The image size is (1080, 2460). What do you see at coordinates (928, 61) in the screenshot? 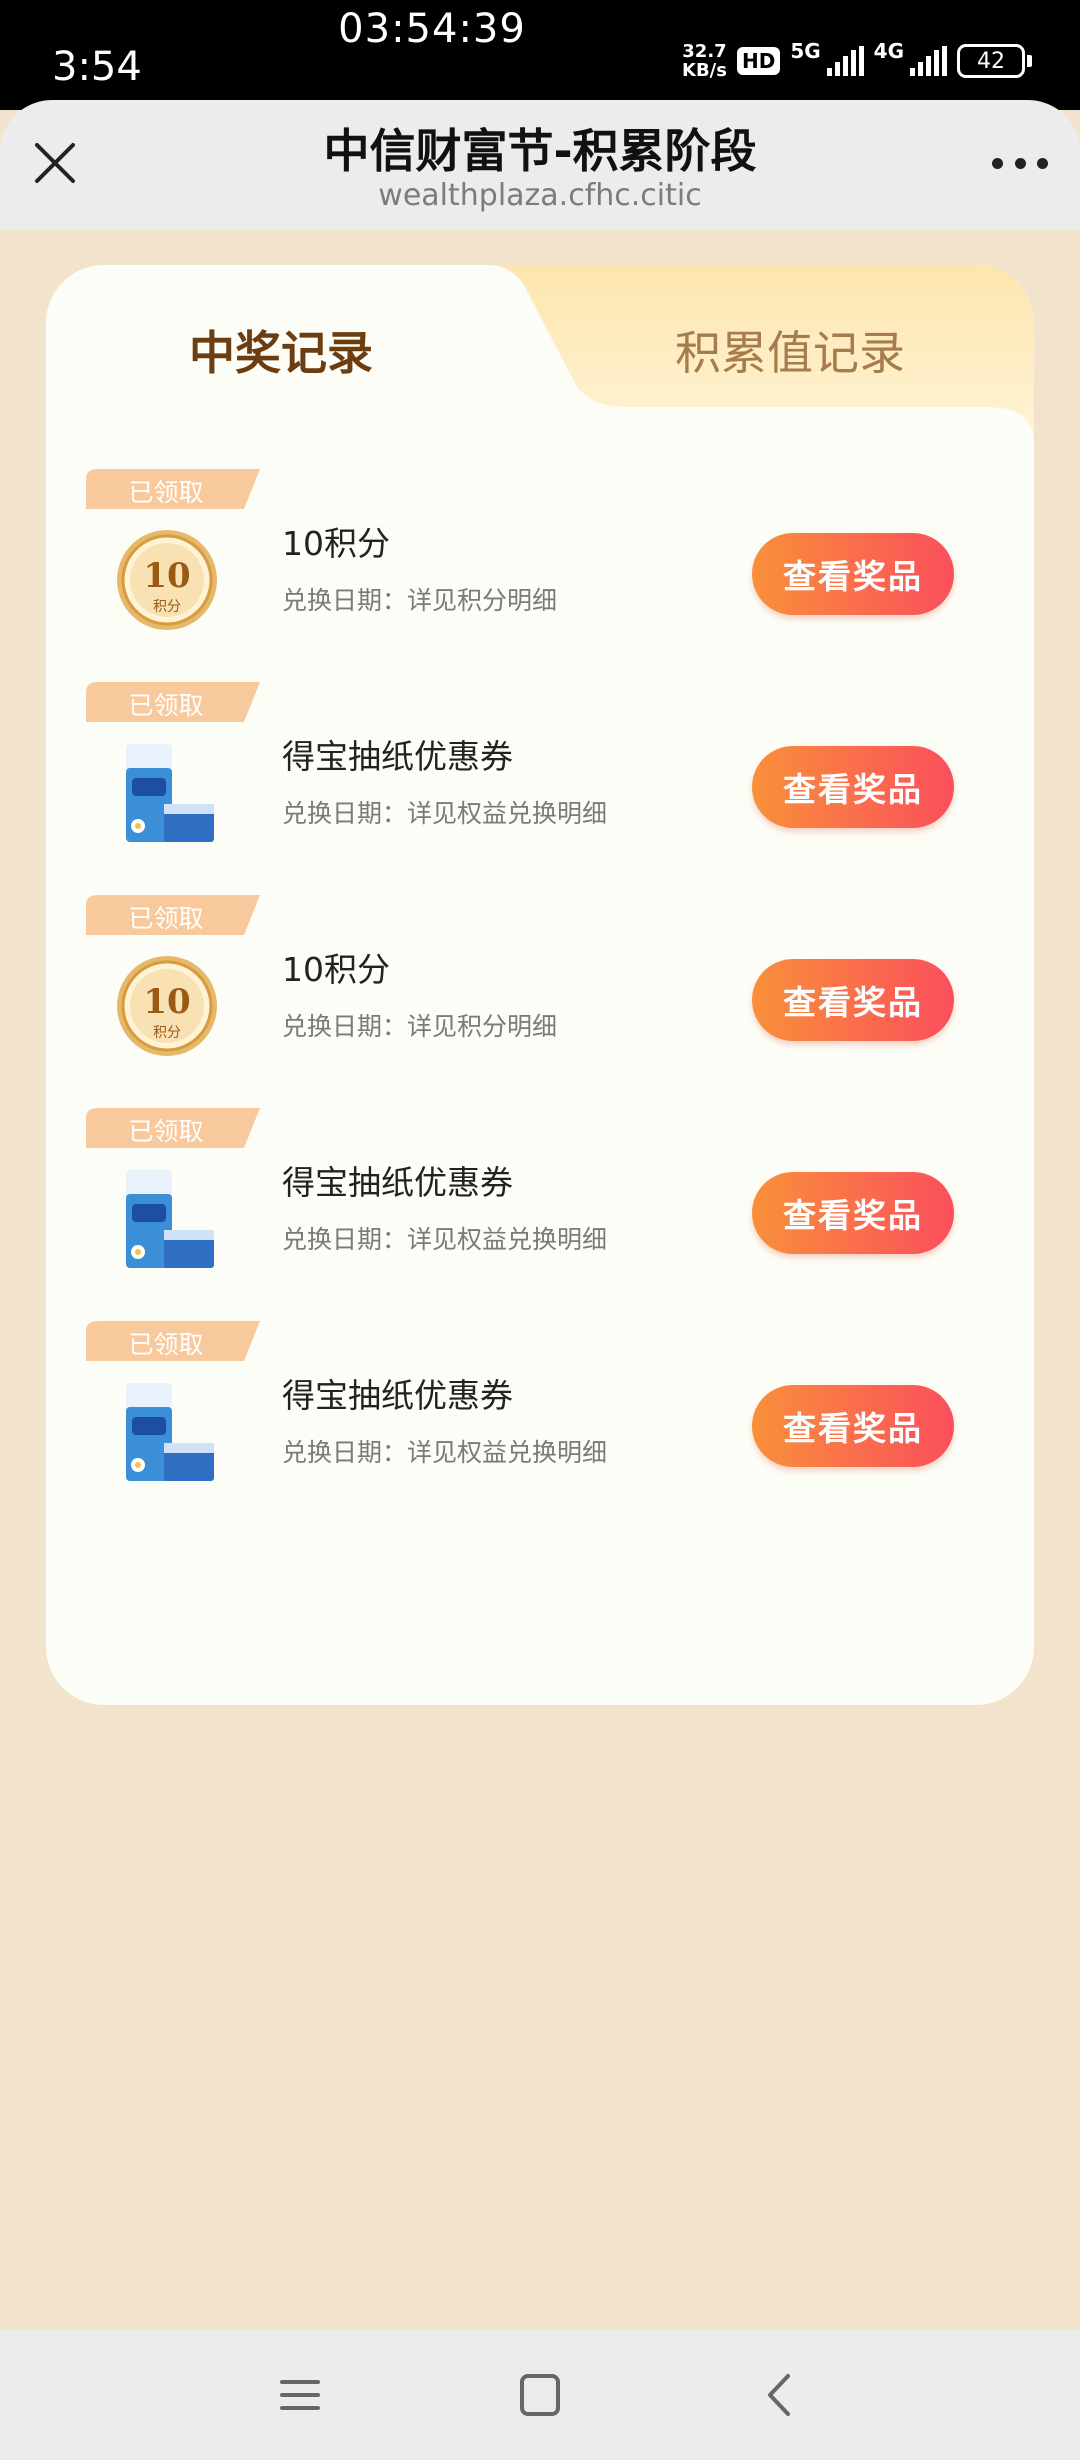
I see `signal-4g-icon` at bounding box center [928, 61].